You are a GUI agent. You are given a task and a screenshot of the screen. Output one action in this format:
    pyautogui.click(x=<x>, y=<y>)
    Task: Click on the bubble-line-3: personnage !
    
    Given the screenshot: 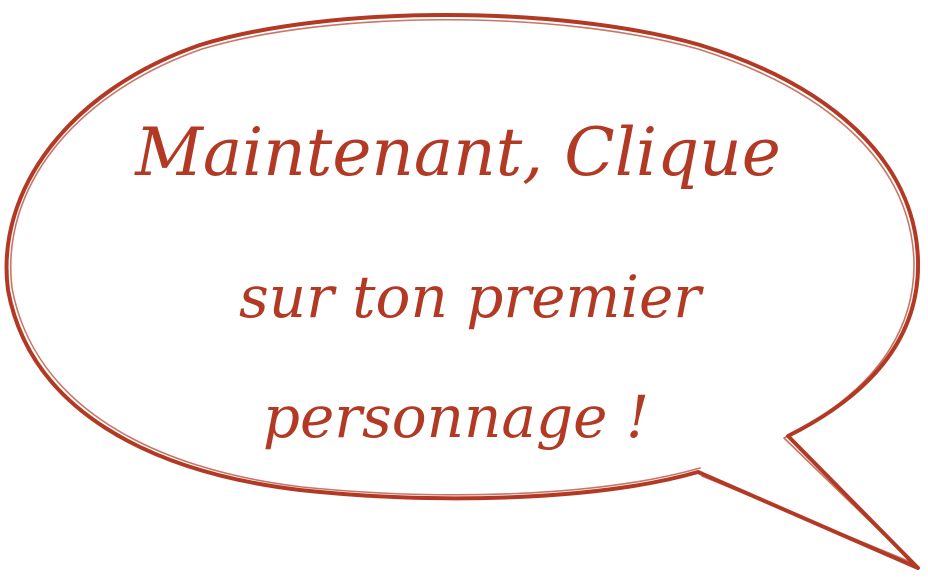 What is the action you would take?
    pyautogui.click(x=456, y=417)
    